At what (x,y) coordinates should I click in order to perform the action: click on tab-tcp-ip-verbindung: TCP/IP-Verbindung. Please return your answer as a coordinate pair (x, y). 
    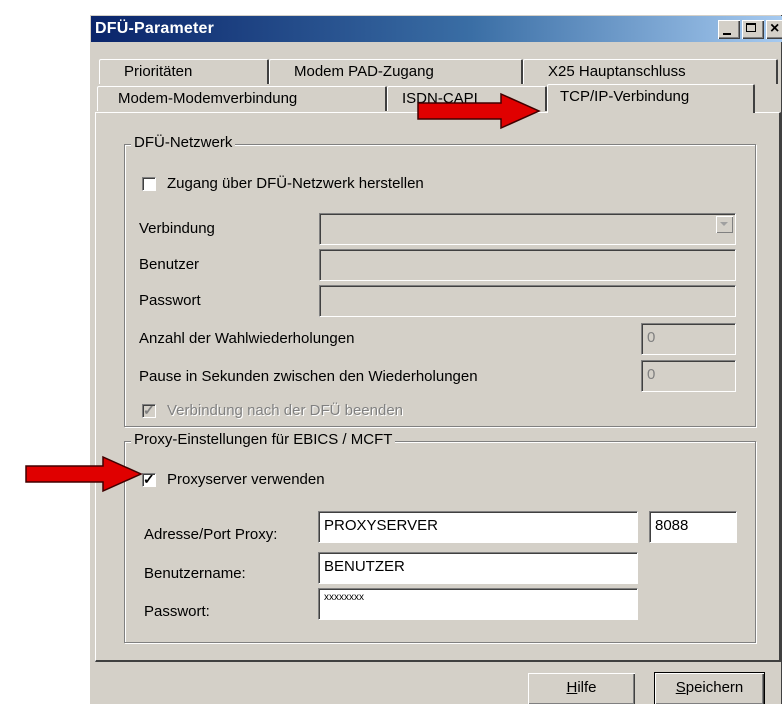
    Looking at the image, I should click on (651, 98).